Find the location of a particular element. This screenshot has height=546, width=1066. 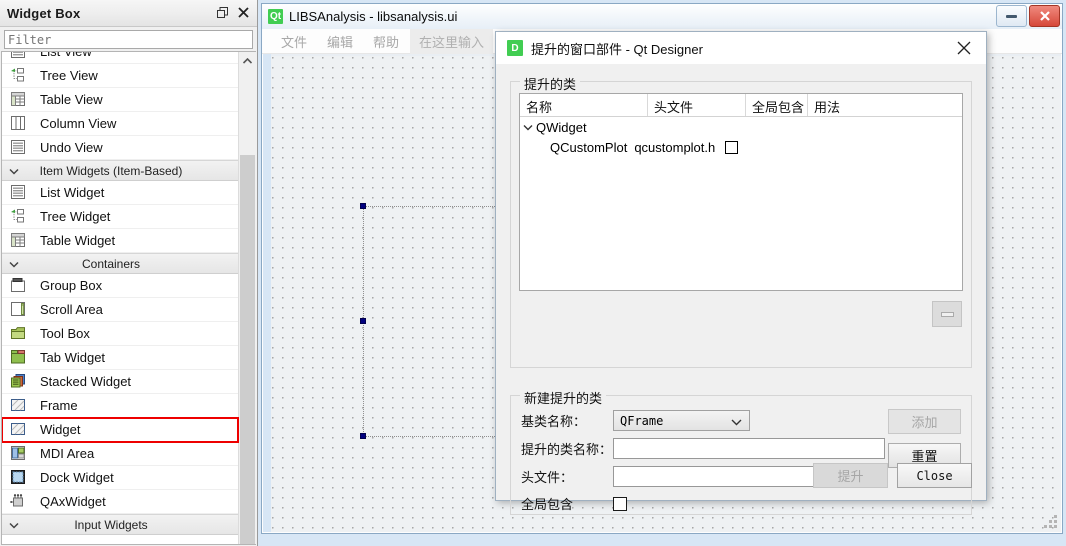

scroll-area-icon is located at coordinates (20, 310).